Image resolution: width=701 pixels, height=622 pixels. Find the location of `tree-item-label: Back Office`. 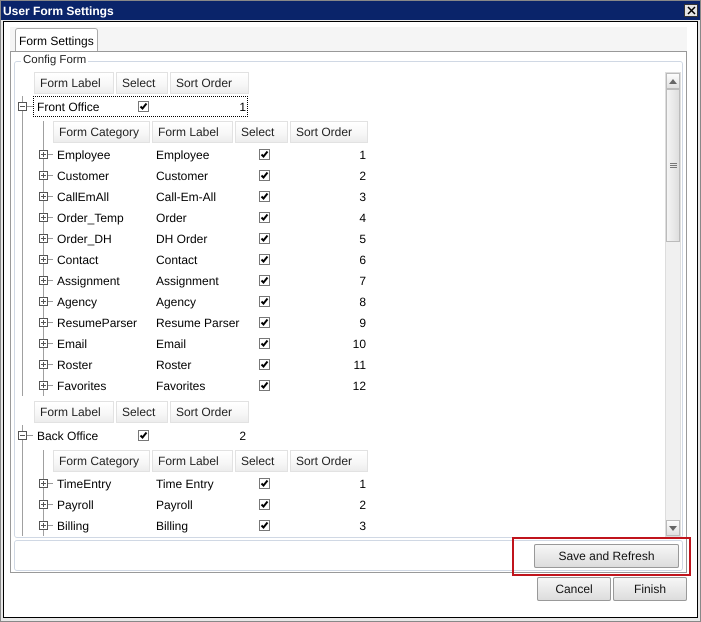

tree-item-label: Back Office is located at coordinates (75, 435).